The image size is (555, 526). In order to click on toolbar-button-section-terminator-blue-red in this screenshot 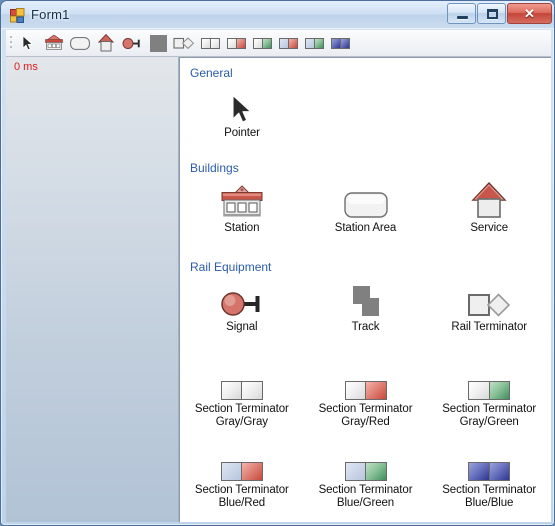, I will do `click(288, 43)`.